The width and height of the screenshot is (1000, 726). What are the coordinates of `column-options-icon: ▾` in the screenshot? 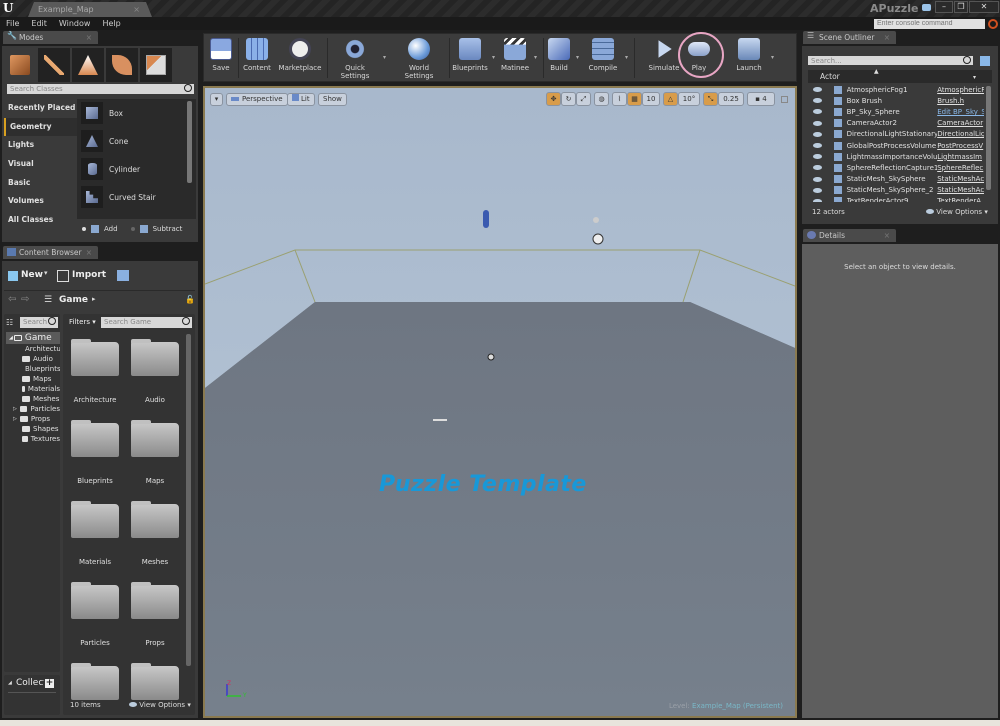 It's located at (974, 77).